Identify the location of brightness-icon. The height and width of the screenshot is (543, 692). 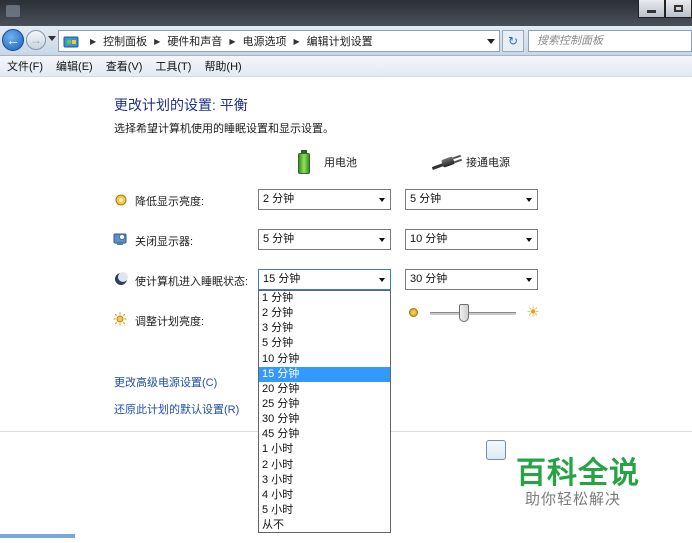
(121, 200).